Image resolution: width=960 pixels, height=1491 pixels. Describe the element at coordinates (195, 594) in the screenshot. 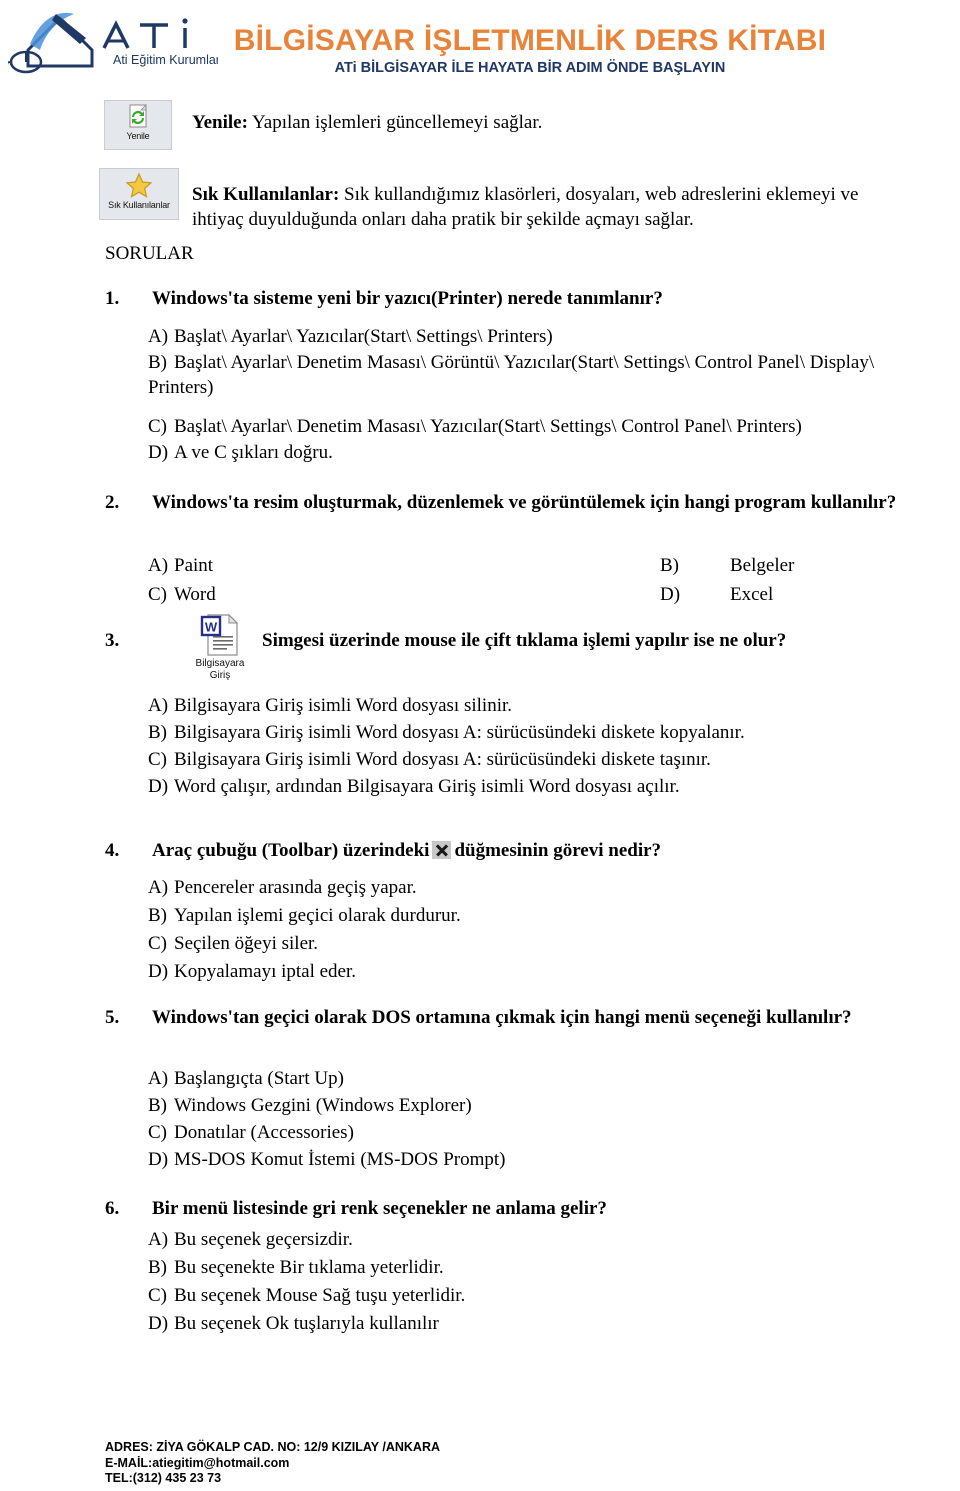

I see `option-text: Word` at that location.